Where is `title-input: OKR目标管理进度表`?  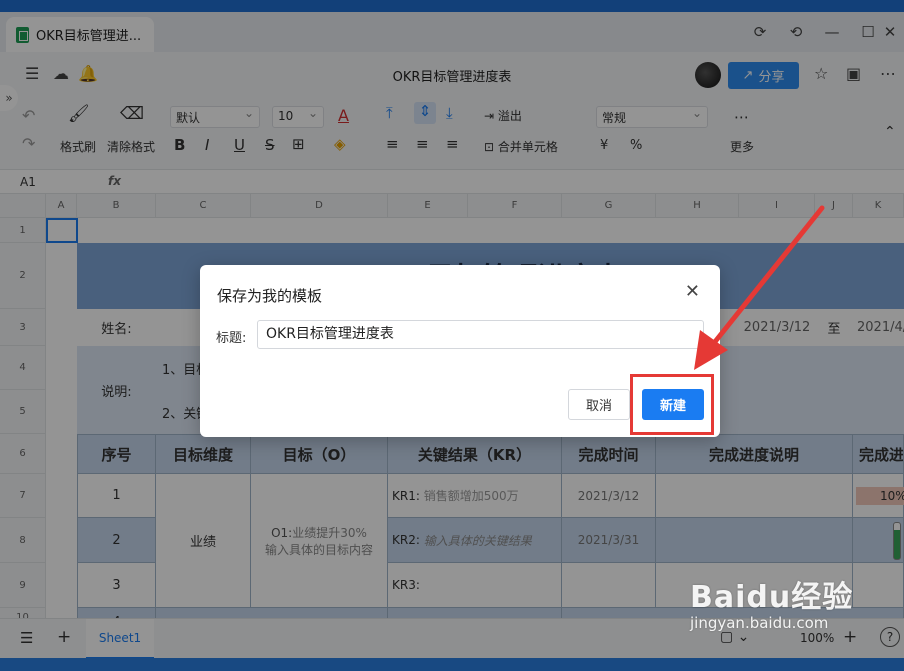 title-input: OKR目标管理进度表 is located at coordinates (480, 334).